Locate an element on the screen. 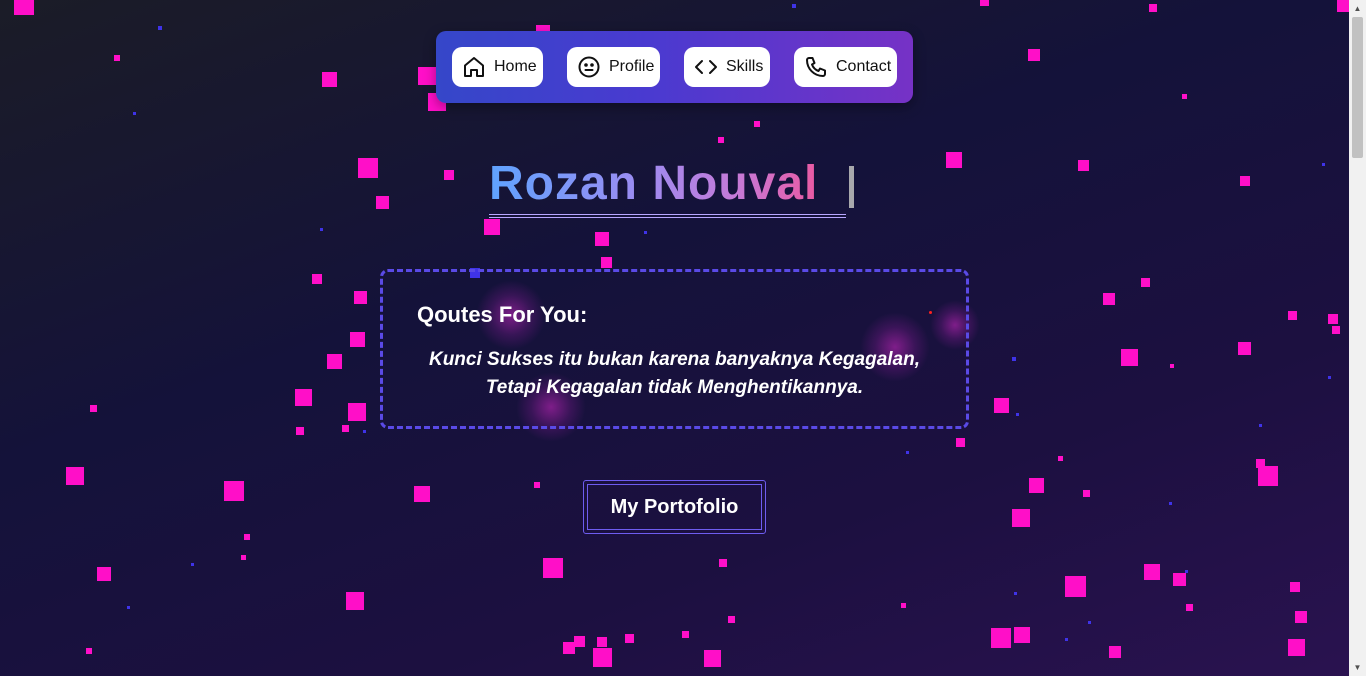 This screenshot has width=1366, height=676. nav-profile-label: Profile is located at coordinates (632, 66).